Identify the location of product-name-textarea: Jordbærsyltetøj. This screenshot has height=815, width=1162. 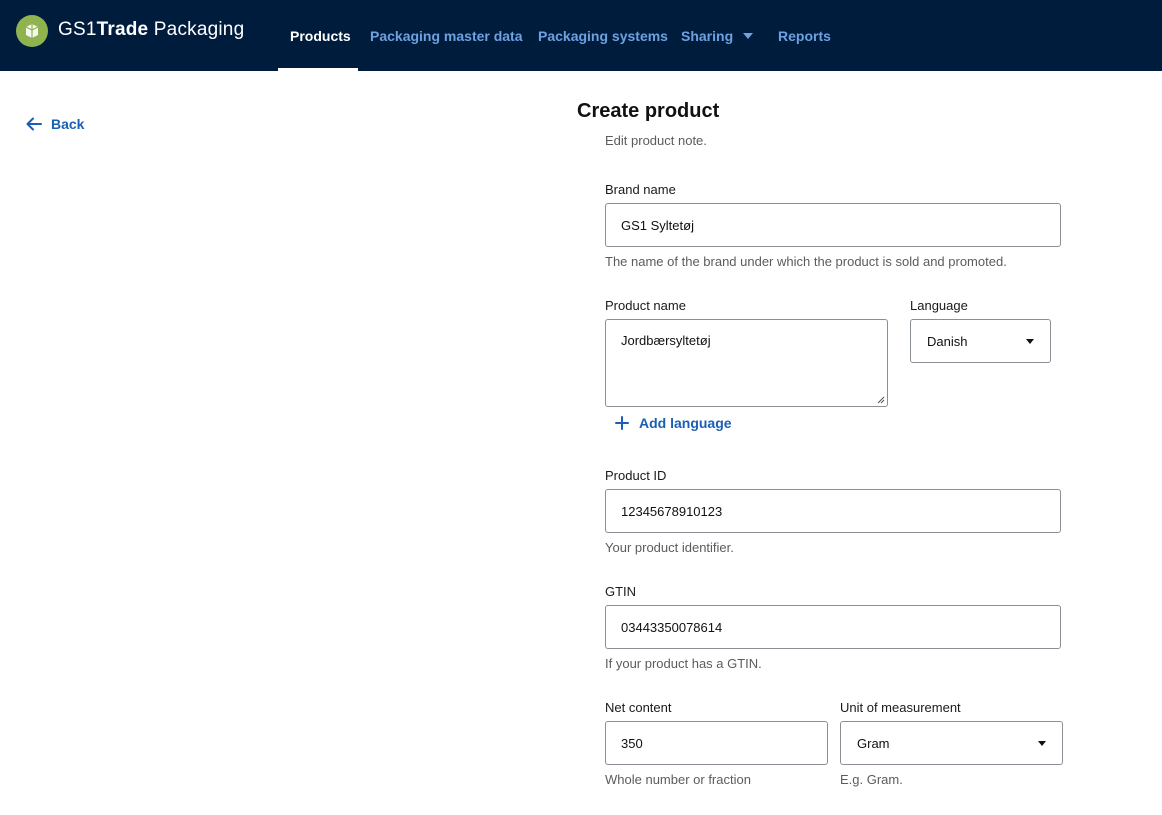
(746, 363).